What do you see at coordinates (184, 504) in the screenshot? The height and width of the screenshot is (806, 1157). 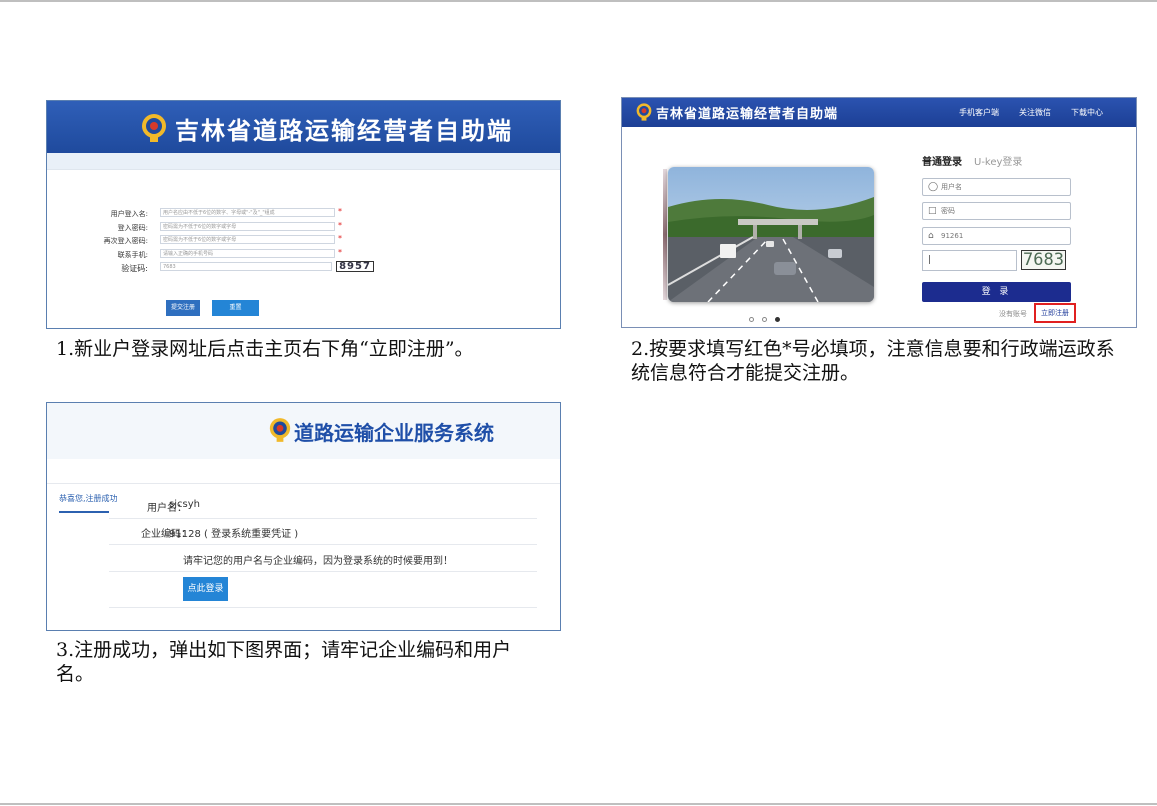 I see `username-value: sjcsyh` at bounding box center [184, 504].